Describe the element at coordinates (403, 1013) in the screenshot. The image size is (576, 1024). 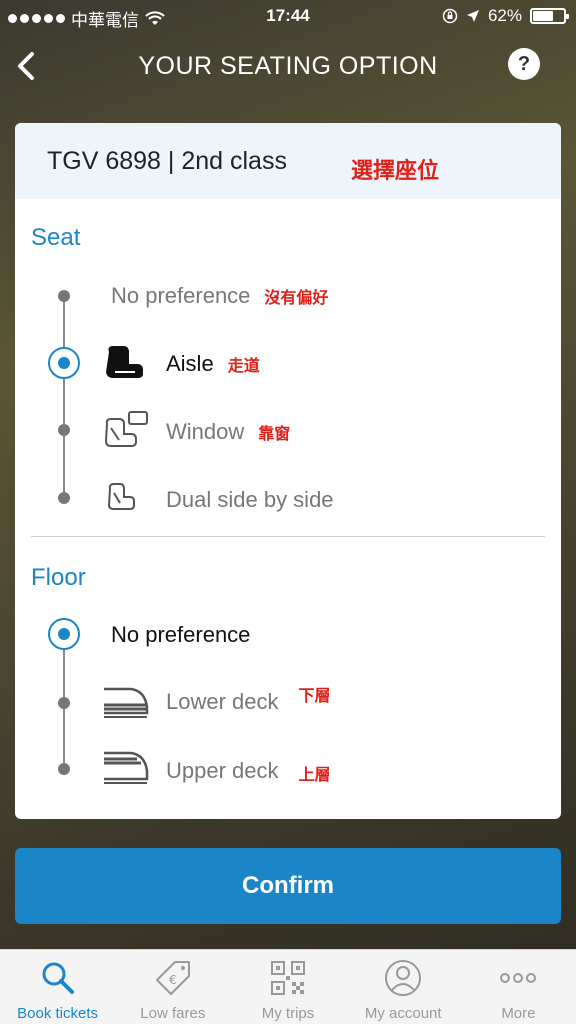
I see `tab-label: My account` at that location.